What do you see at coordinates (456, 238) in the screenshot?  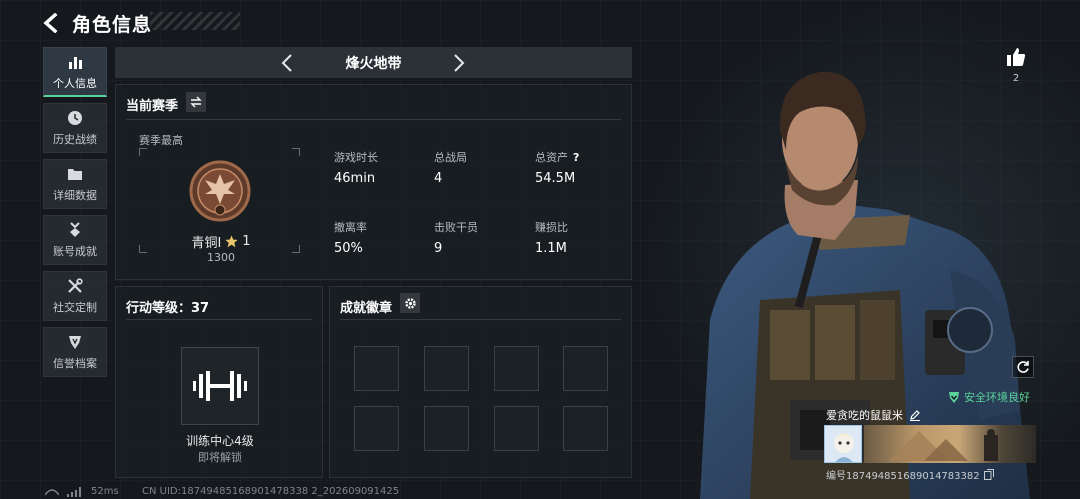 I see `stat-operator-kills: 击败干员 9` at bounding box center [456, 238].